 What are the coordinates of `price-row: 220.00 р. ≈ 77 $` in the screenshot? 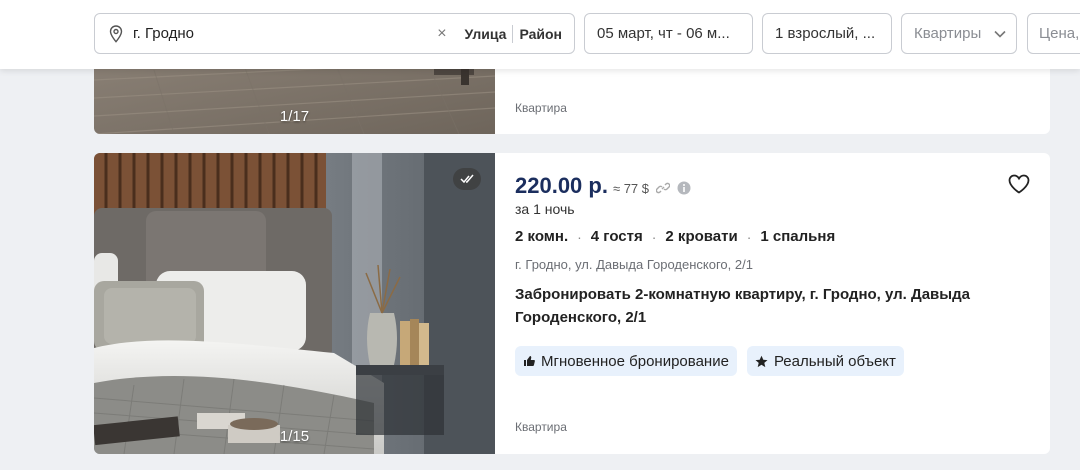 It's located at (603, 186).